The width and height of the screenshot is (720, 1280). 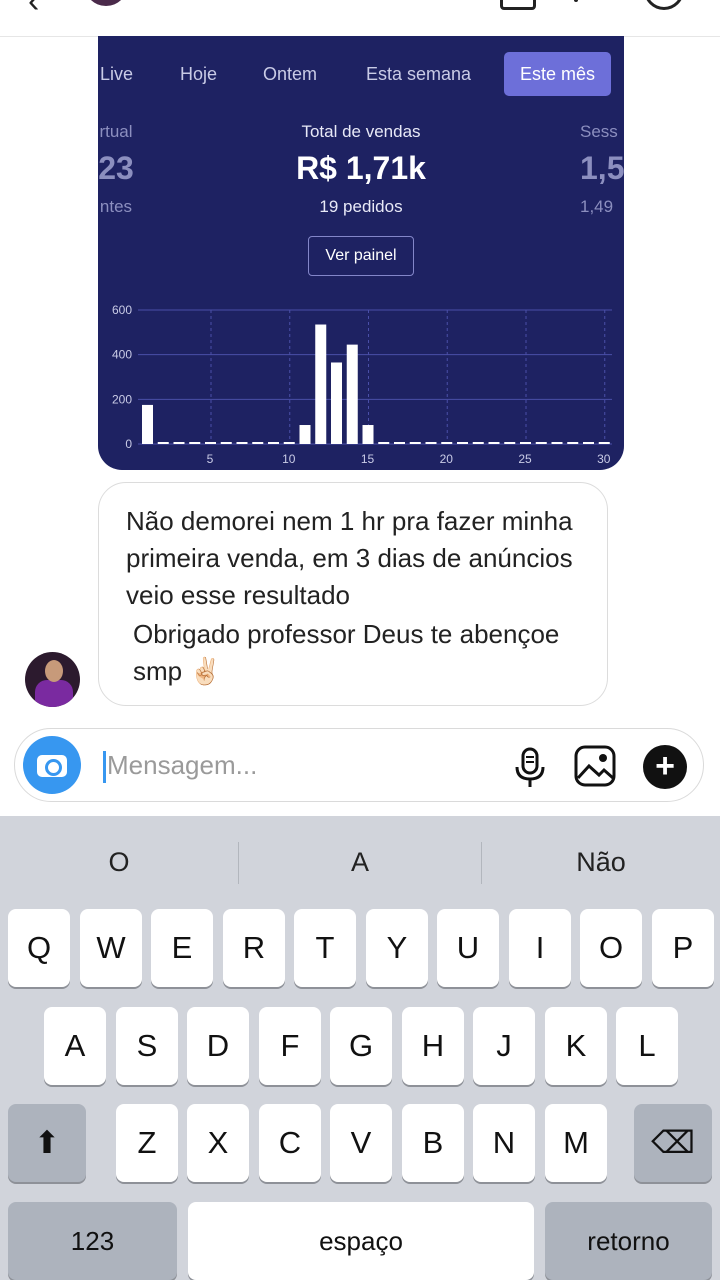 I want to click on key-z: Z, so click(x=147, y=1143).